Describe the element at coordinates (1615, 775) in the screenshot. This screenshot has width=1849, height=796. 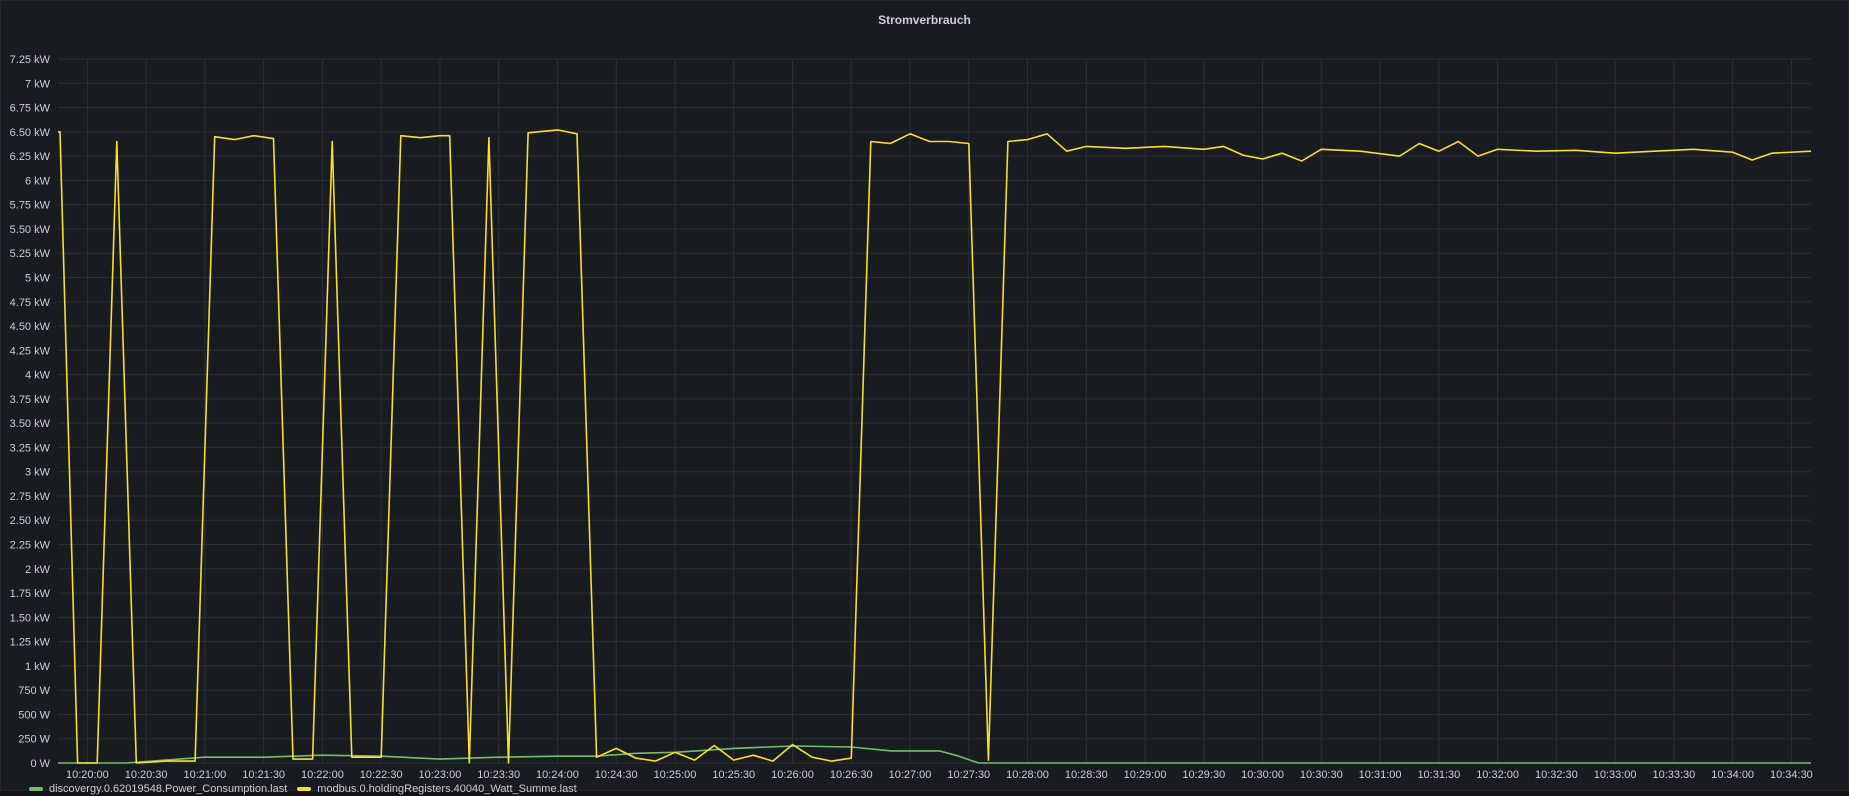
I see `x-tick-label: 10:33:00` at that location.